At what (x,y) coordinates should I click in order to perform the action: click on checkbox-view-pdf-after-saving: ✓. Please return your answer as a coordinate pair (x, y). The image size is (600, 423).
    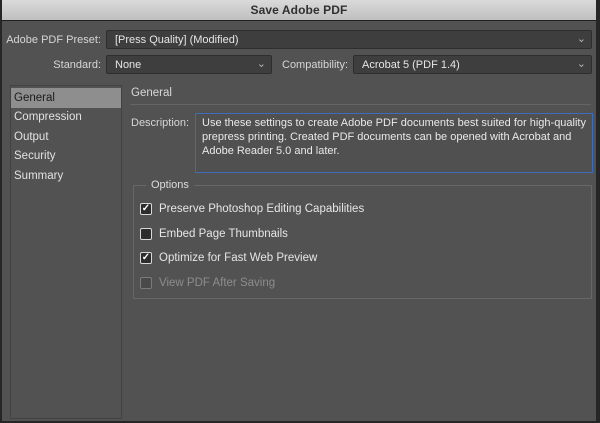
    Looking at the image, I should click on (146, 282).